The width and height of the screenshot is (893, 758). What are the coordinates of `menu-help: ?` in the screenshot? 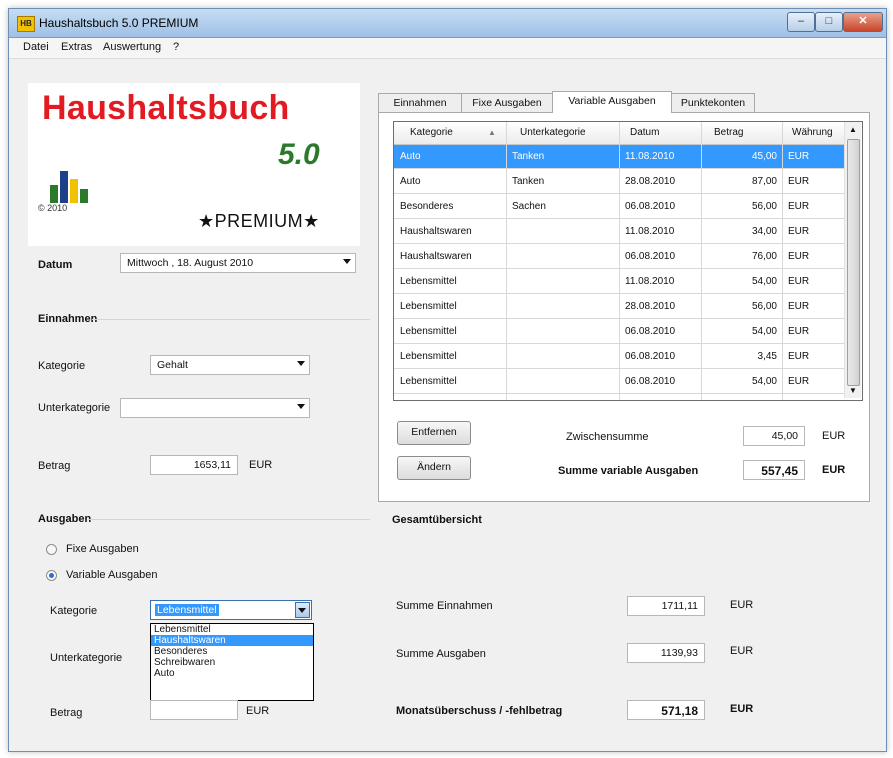 It's located at (176, 47).